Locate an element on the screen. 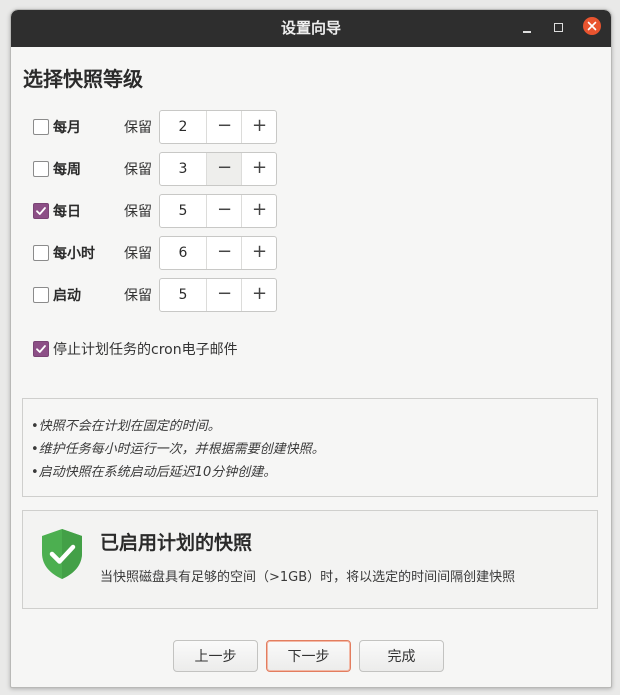 This screenshot has height=695, width=620. info-line: •启动快照在系统启动后延迟10分钟创建。 is located at coordinates (154, 472).